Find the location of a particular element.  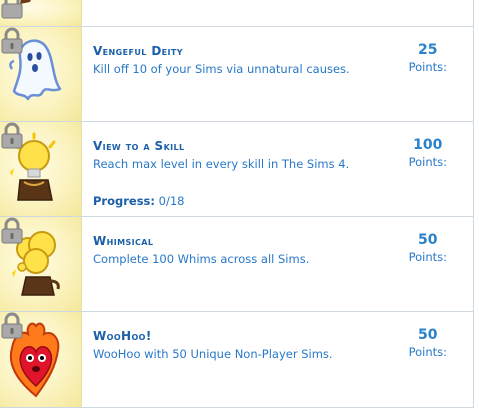

achievement-title: Vengeful Deity is located at coordinates (138, 51).